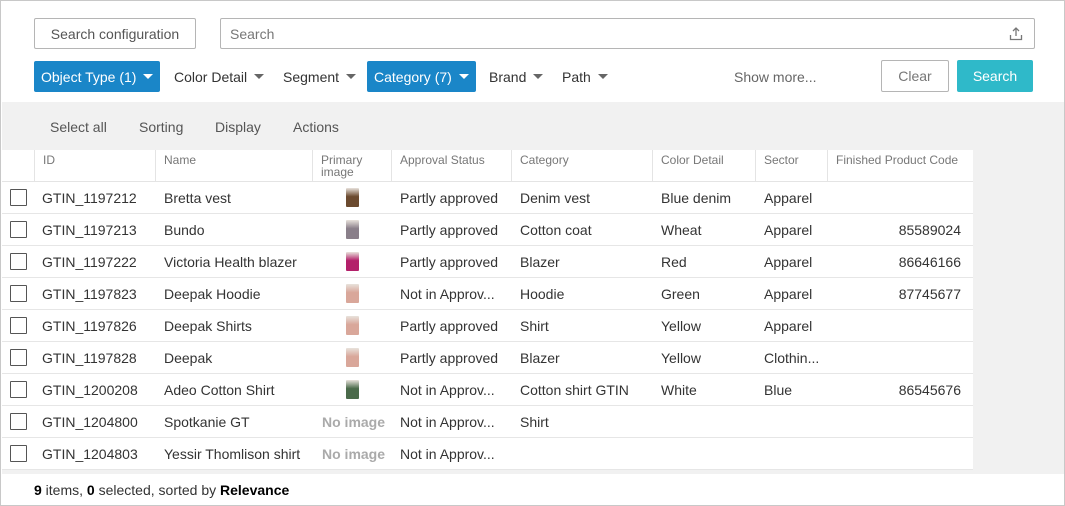 Image resolution: width=1065 pixels, height=506 pixels. I want to click on clear-button: Clear, so click(915, 76).